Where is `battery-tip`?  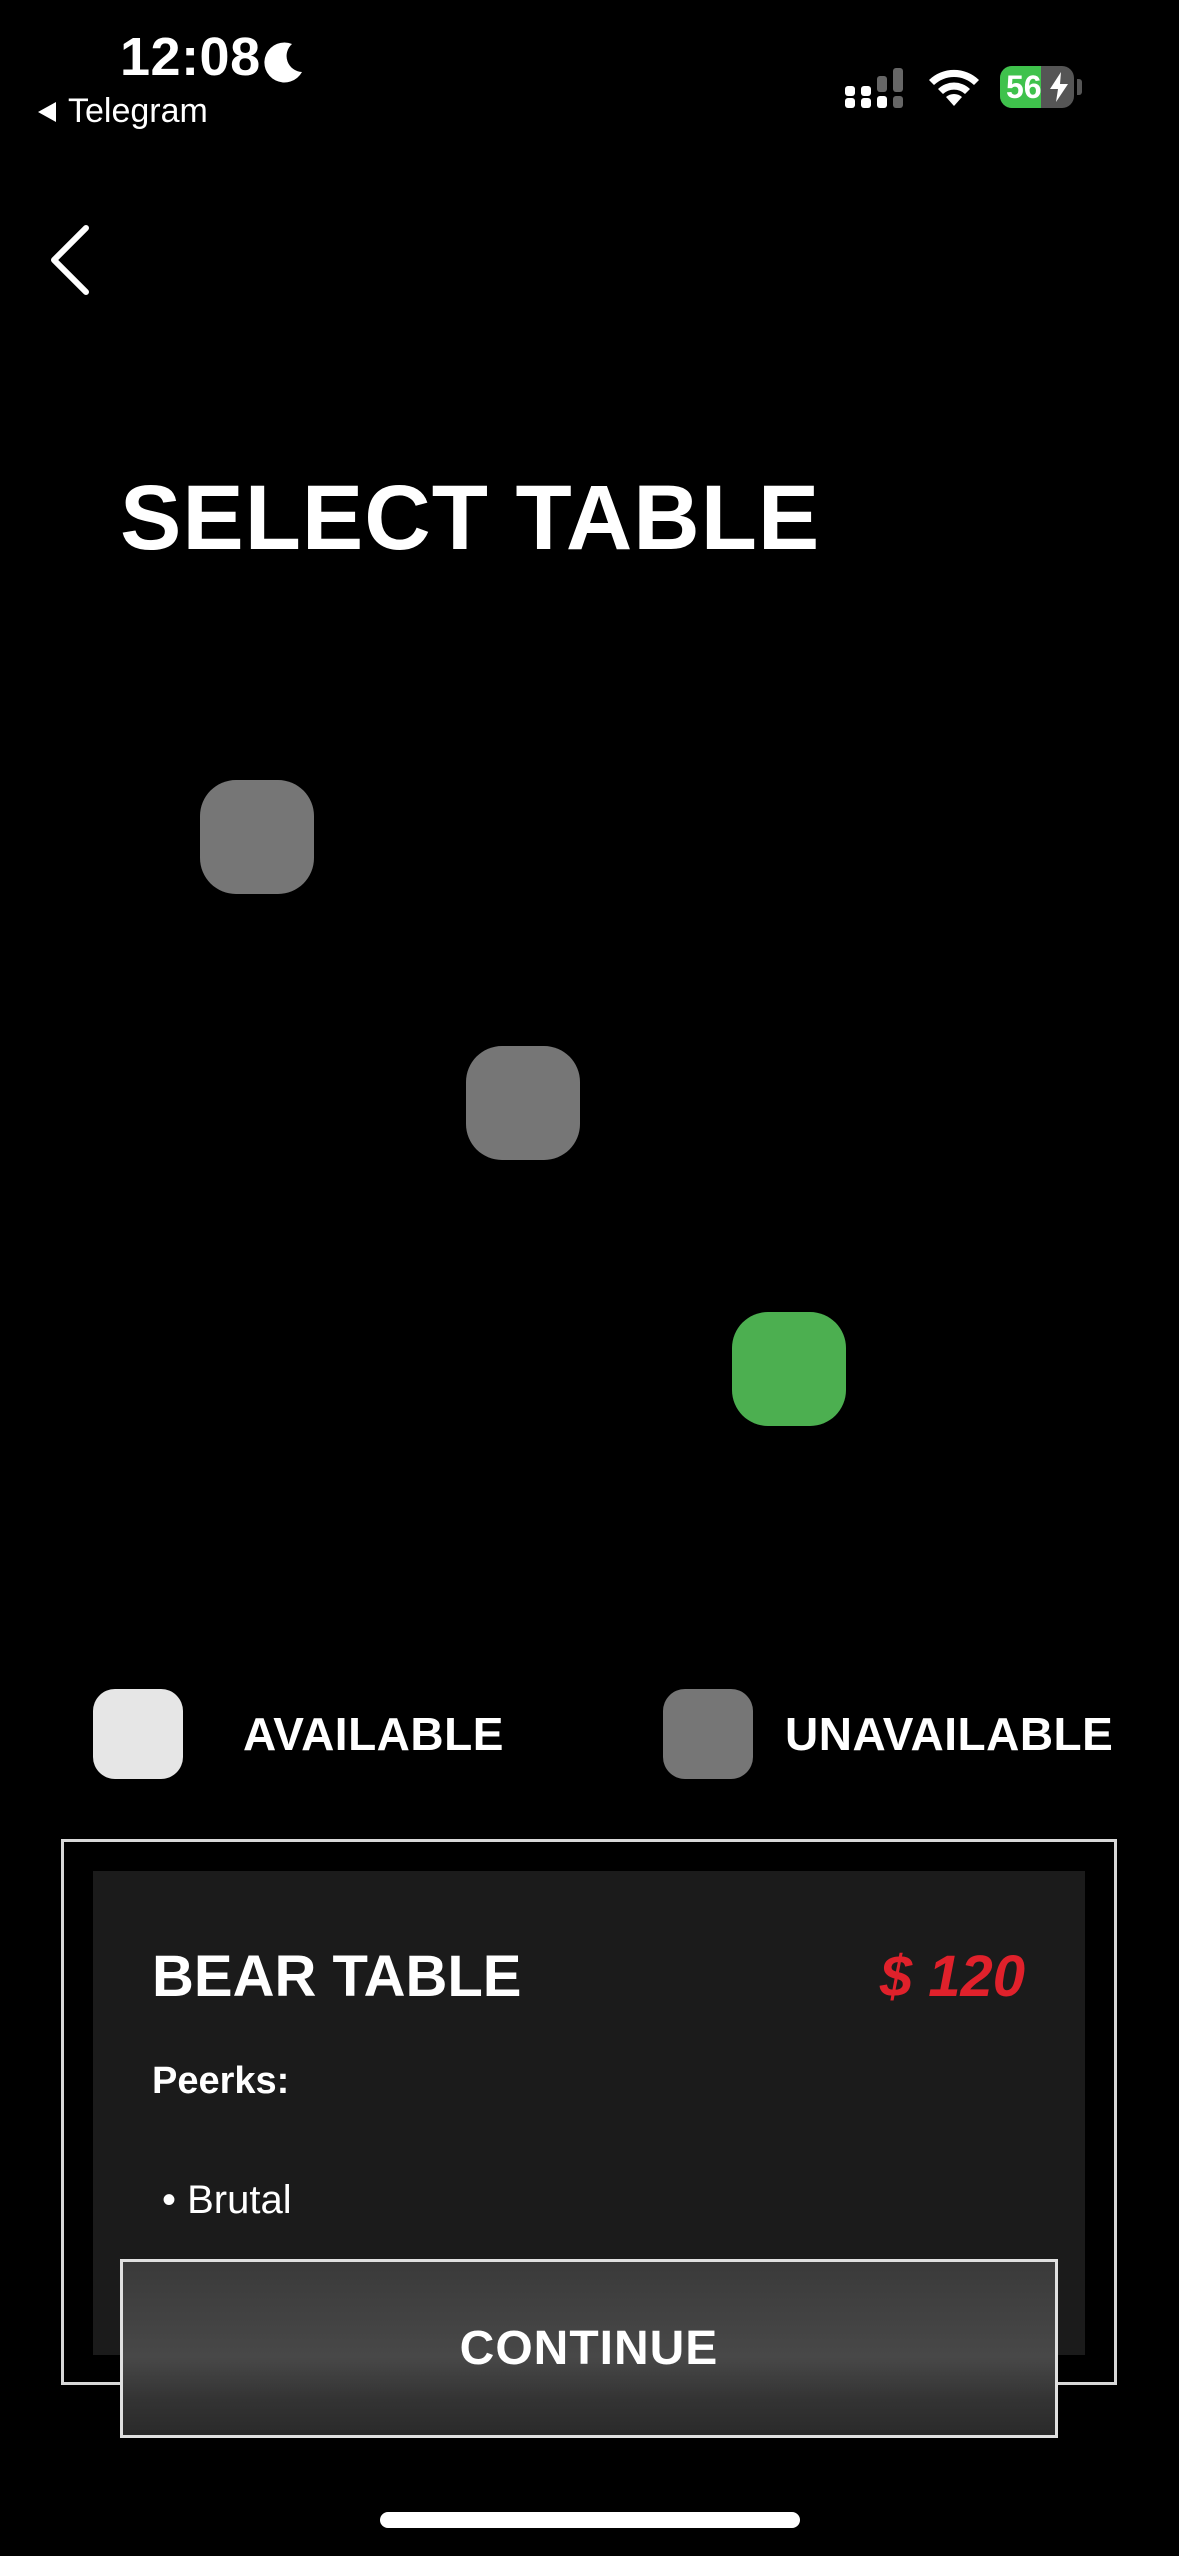
battery-tip is located at coordinates (1079, 87).